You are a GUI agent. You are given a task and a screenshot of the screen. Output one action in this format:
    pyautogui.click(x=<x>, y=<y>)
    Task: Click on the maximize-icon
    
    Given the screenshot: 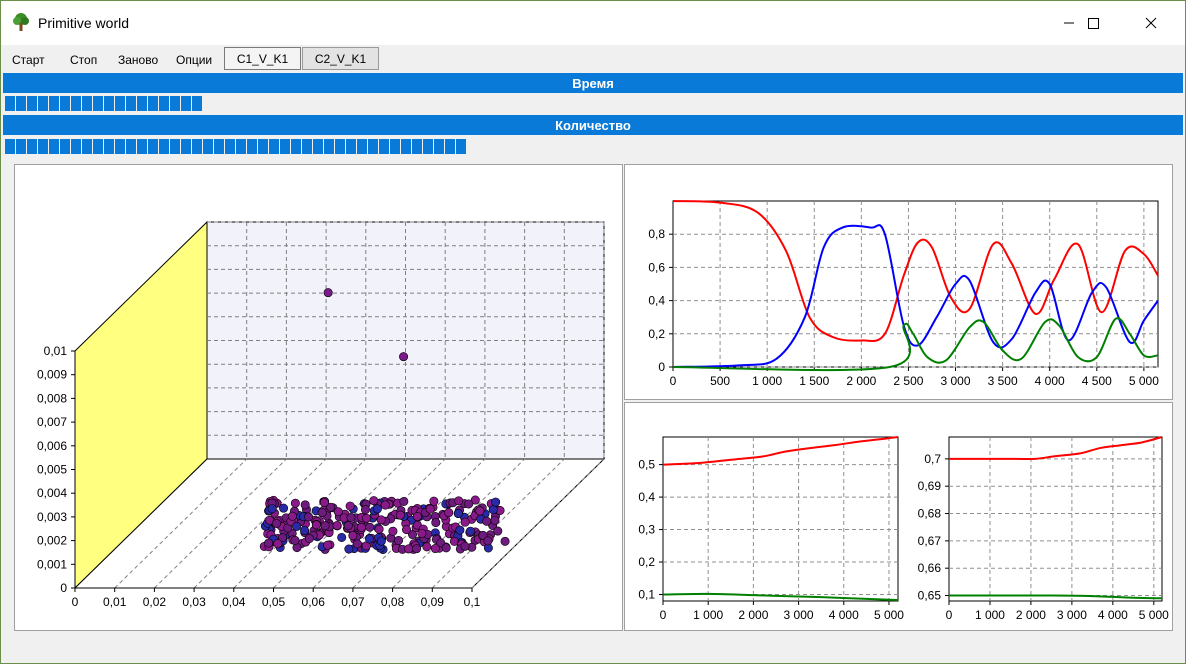 What is the action you would take?
    pyautogui.click(x=1093, y=23)
    